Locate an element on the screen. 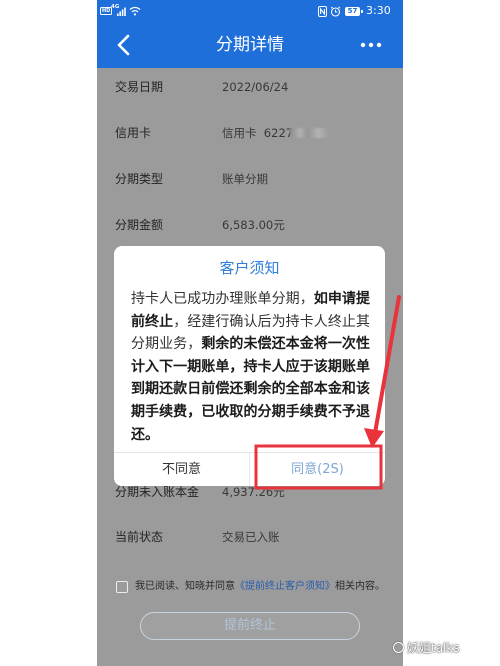 The height and width of the screenshot is (666, 500). watermark-text: 妖姐talks is located at coordinates (433, 647).